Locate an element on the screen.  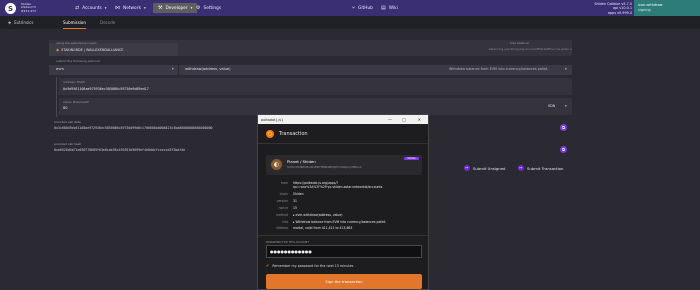
balance-label: free balance is located at coordinates (519, 43).